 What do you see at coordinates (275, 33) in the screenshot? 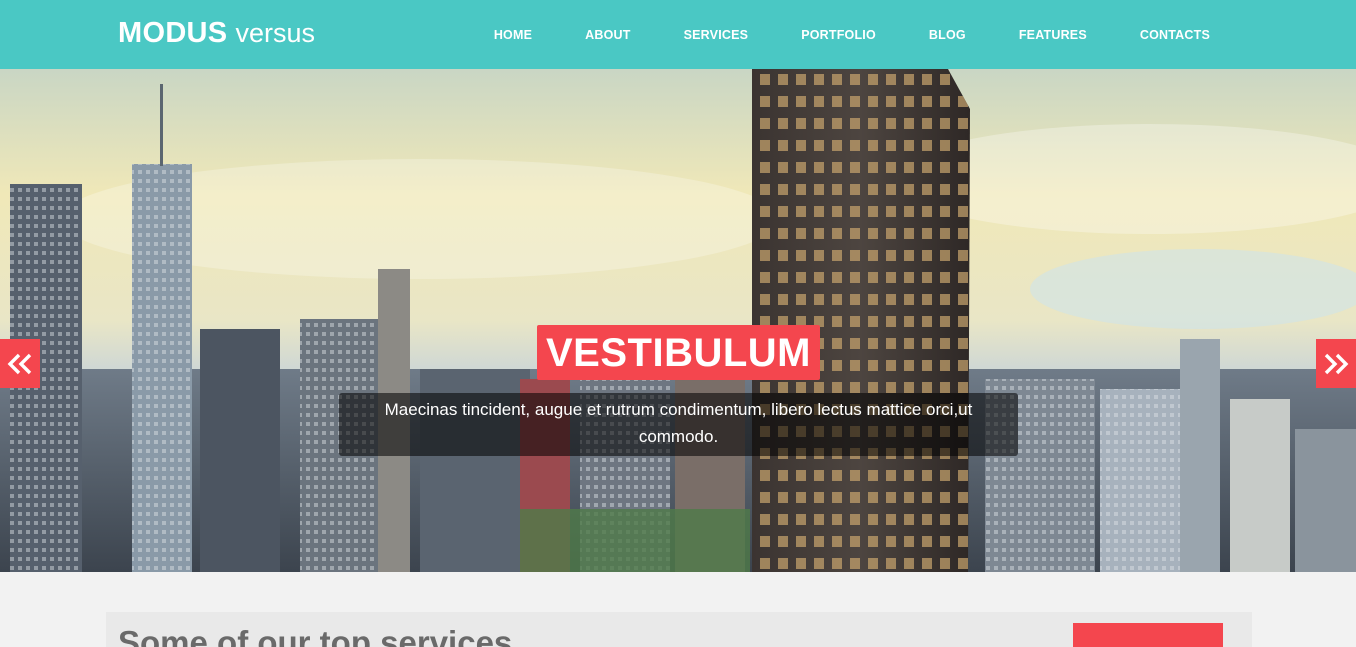
I see `logo-name-light: versus` at bounding box center [275, 33].